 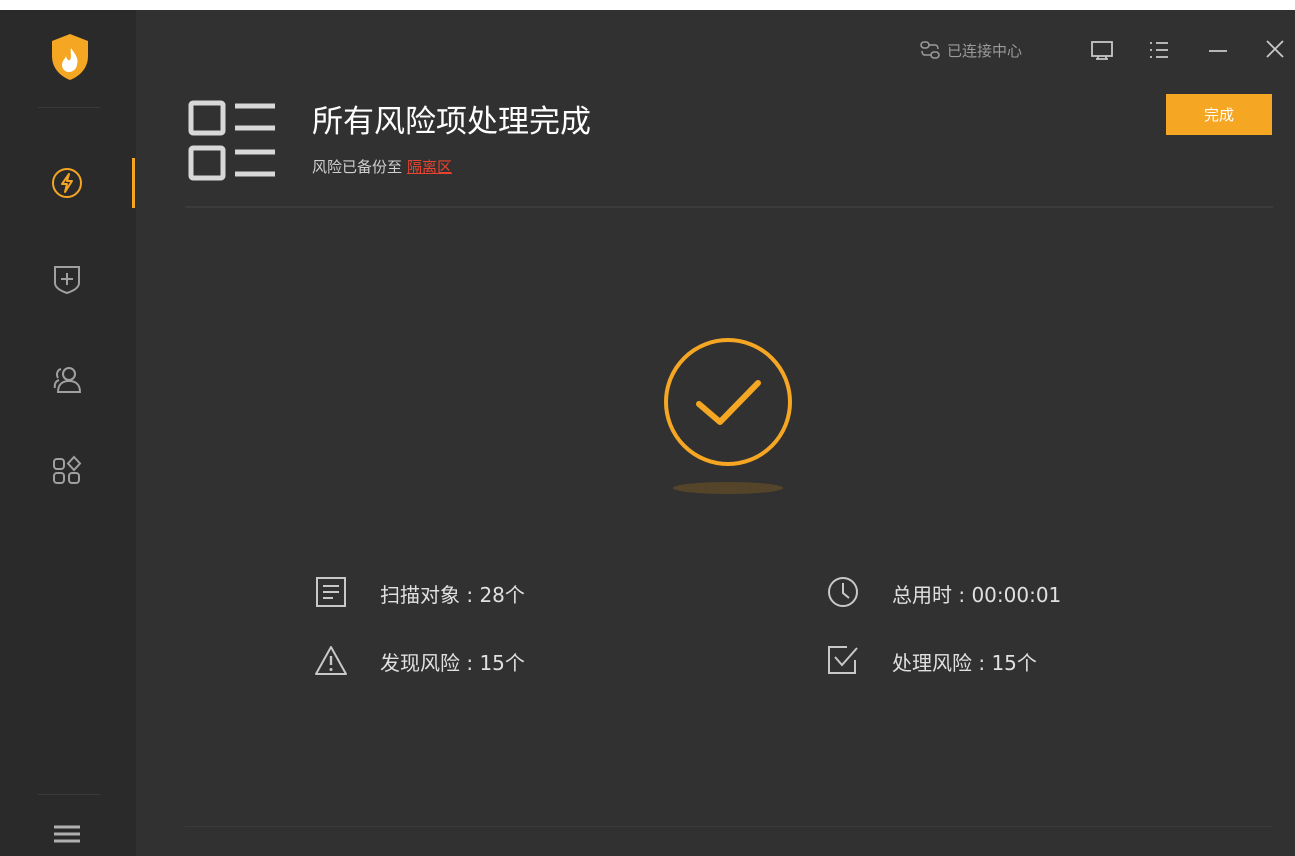 What do you see at coordinates (843, 592) in the screenshot?
I see `clock-icon` at bounding box center [843, 592].